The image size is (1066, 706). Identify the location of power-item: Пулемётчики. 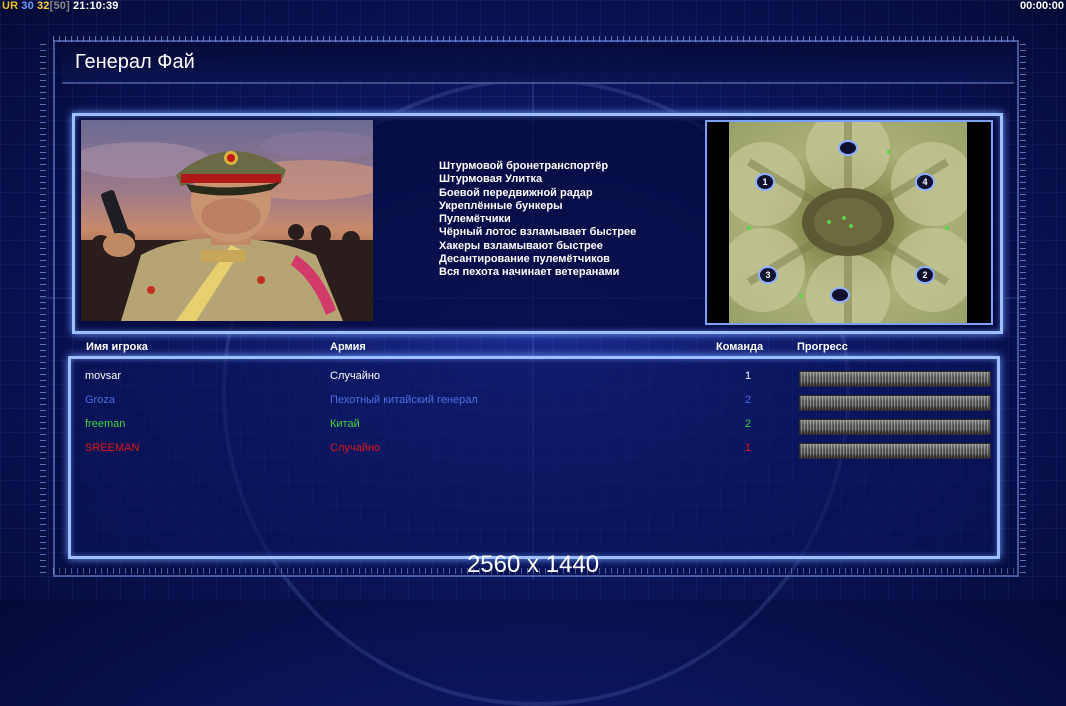
(475, 219).